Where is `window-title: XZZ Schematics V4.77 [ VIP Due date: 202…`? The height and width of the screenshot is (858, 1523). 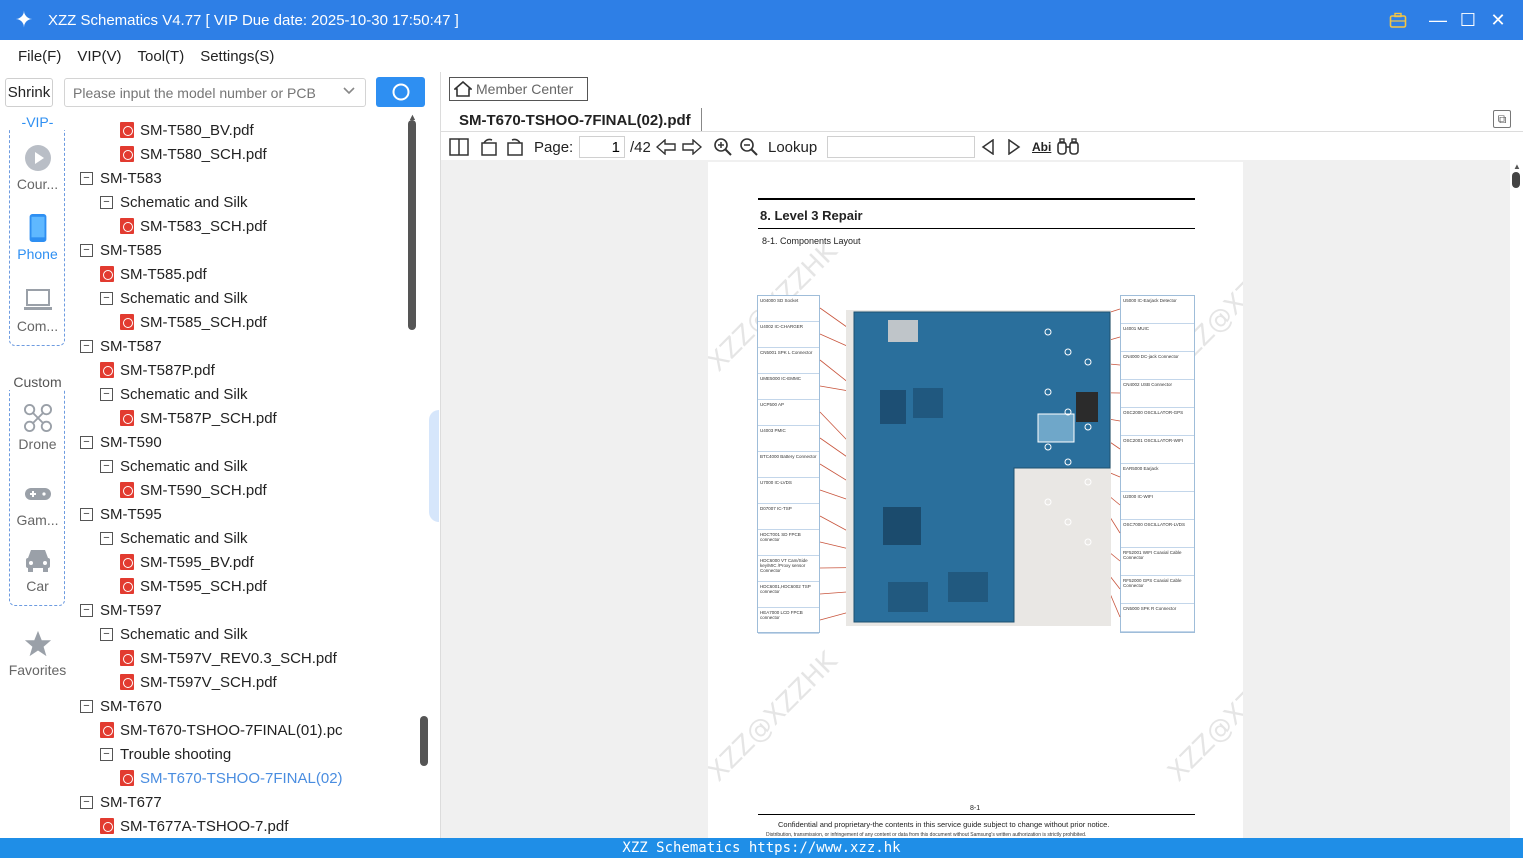
window-title: XZZ Schematics V4.77 [ VIP Due date: 202… is located at coordinates (253, 20).